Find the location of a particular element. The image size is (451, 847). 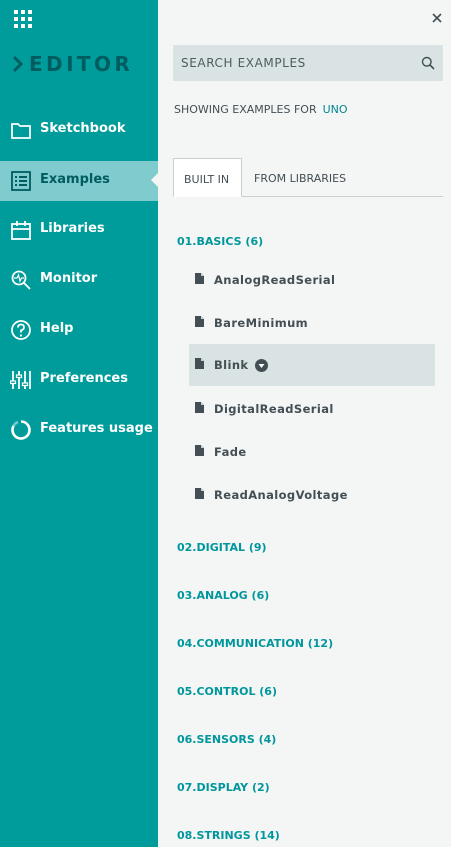

sidebar-item-label: Features usage is located at coordinates (96, 428).